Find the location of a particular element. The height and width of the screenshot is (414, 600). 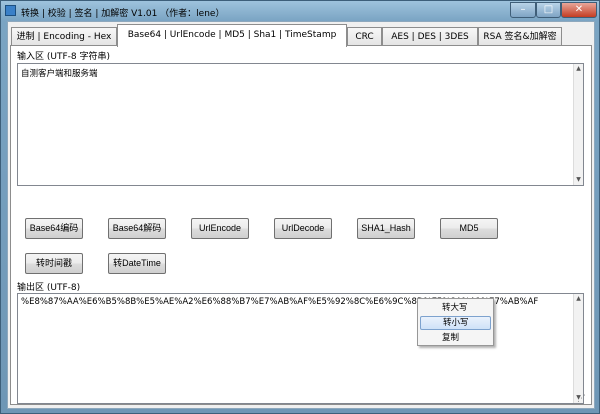

input-group-label: 输入区 (UTF-8 字符串) is located at coordinates (63, 57).